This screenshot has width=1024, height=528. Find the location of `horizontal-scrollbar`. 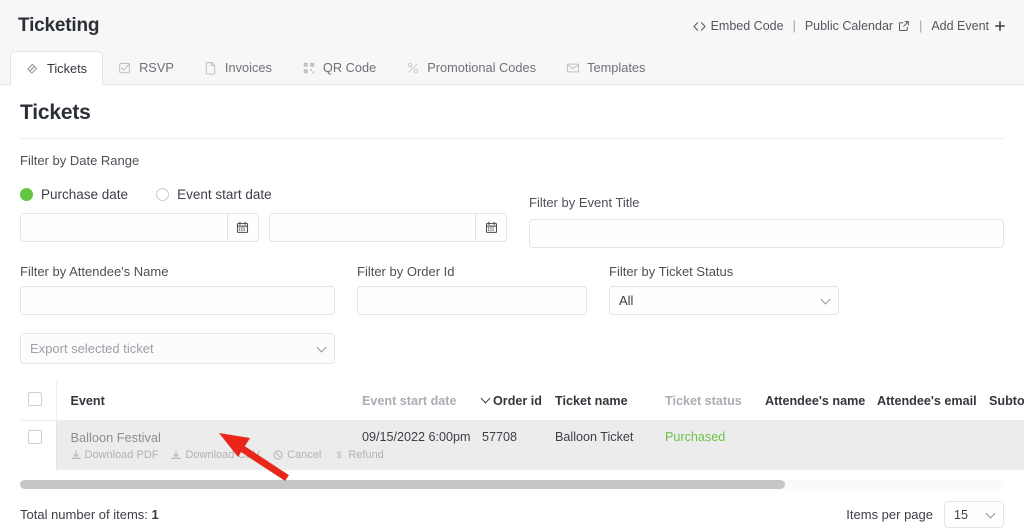

horizontal-scrollbar is located at coordinates (512, 484).